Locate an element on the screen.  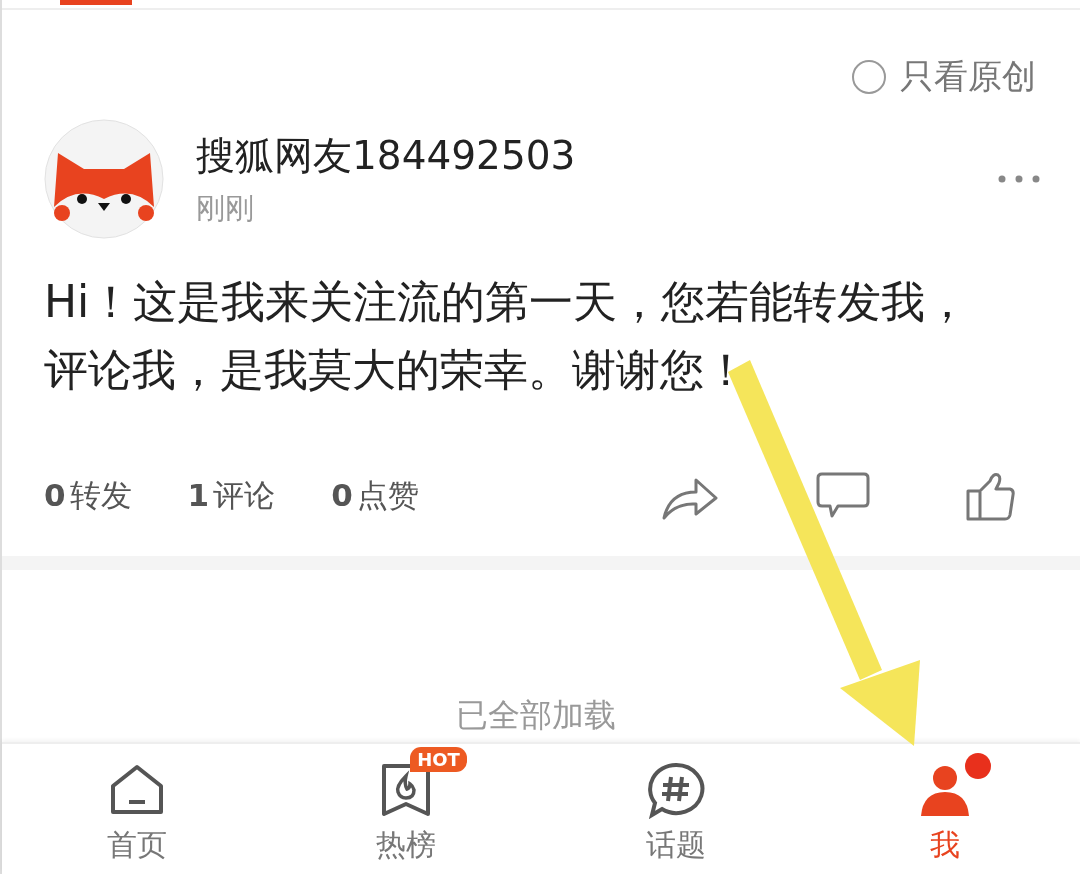
post-stat: 0转发 is located at coordinates (88, 495).